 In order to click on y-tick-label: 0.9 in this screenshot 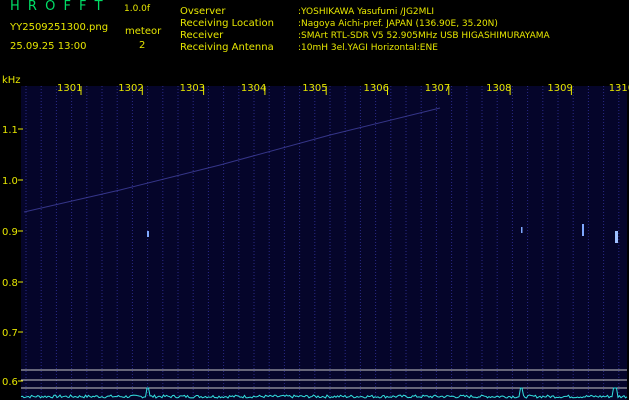, I will do `click(10, 232)`.